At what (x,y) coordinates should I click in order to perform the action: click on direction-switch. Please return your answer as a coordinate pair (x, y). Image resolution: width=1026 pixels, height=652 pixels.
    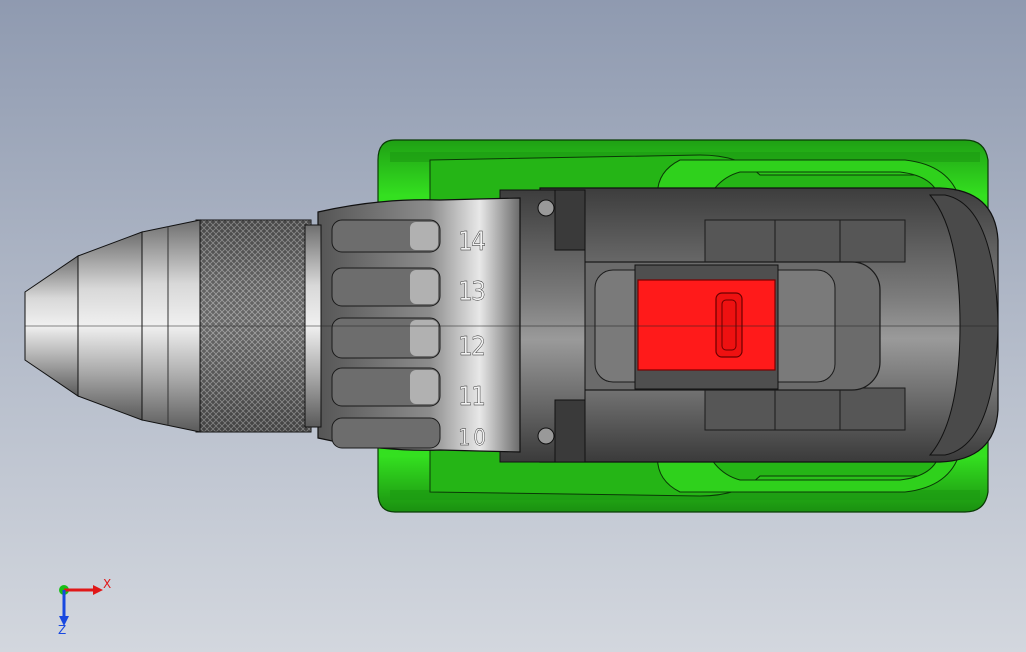
    Looking at the image, I should click on (706, 325).